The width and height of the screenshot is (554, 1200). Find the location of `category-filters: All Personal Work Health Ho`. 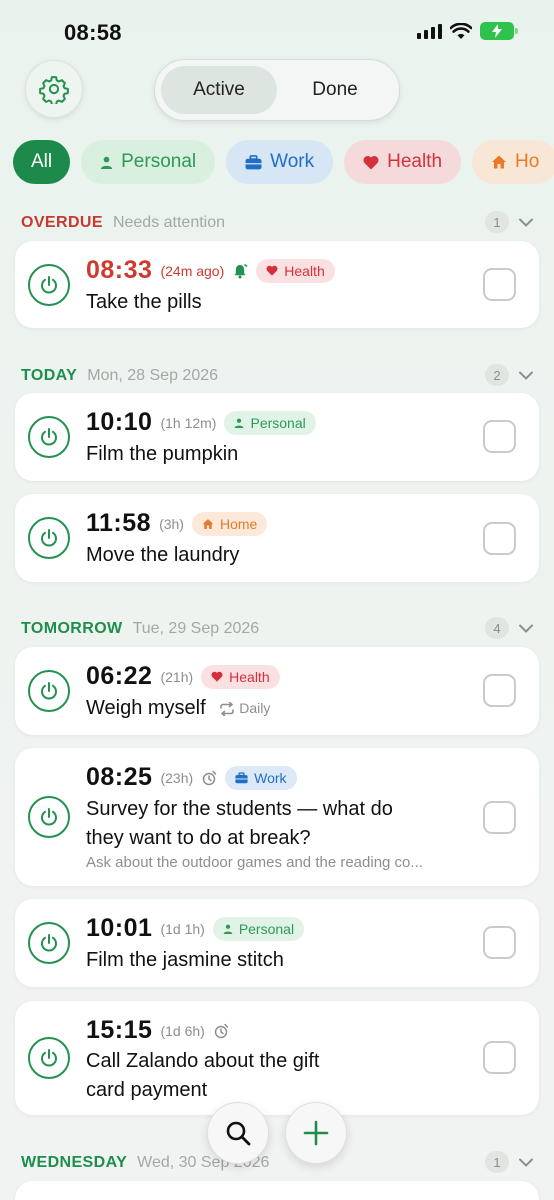

category-filters: All Personal Work Health Ho is located at coordinates (283, 162).